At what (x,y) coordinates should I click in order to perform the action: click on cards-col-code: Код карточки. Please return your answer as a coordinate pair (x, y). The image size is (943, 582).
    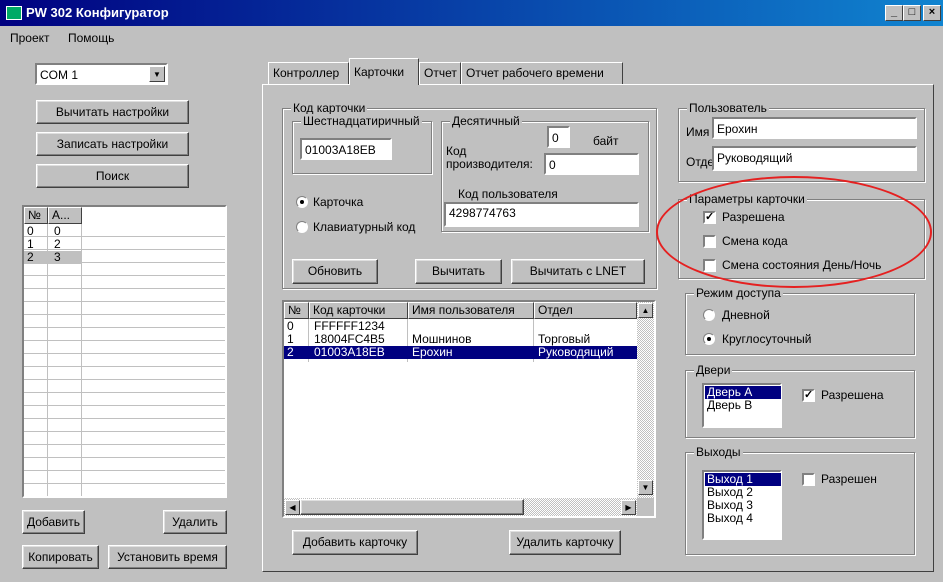
    Looking at the image, I should click on (358, 310).